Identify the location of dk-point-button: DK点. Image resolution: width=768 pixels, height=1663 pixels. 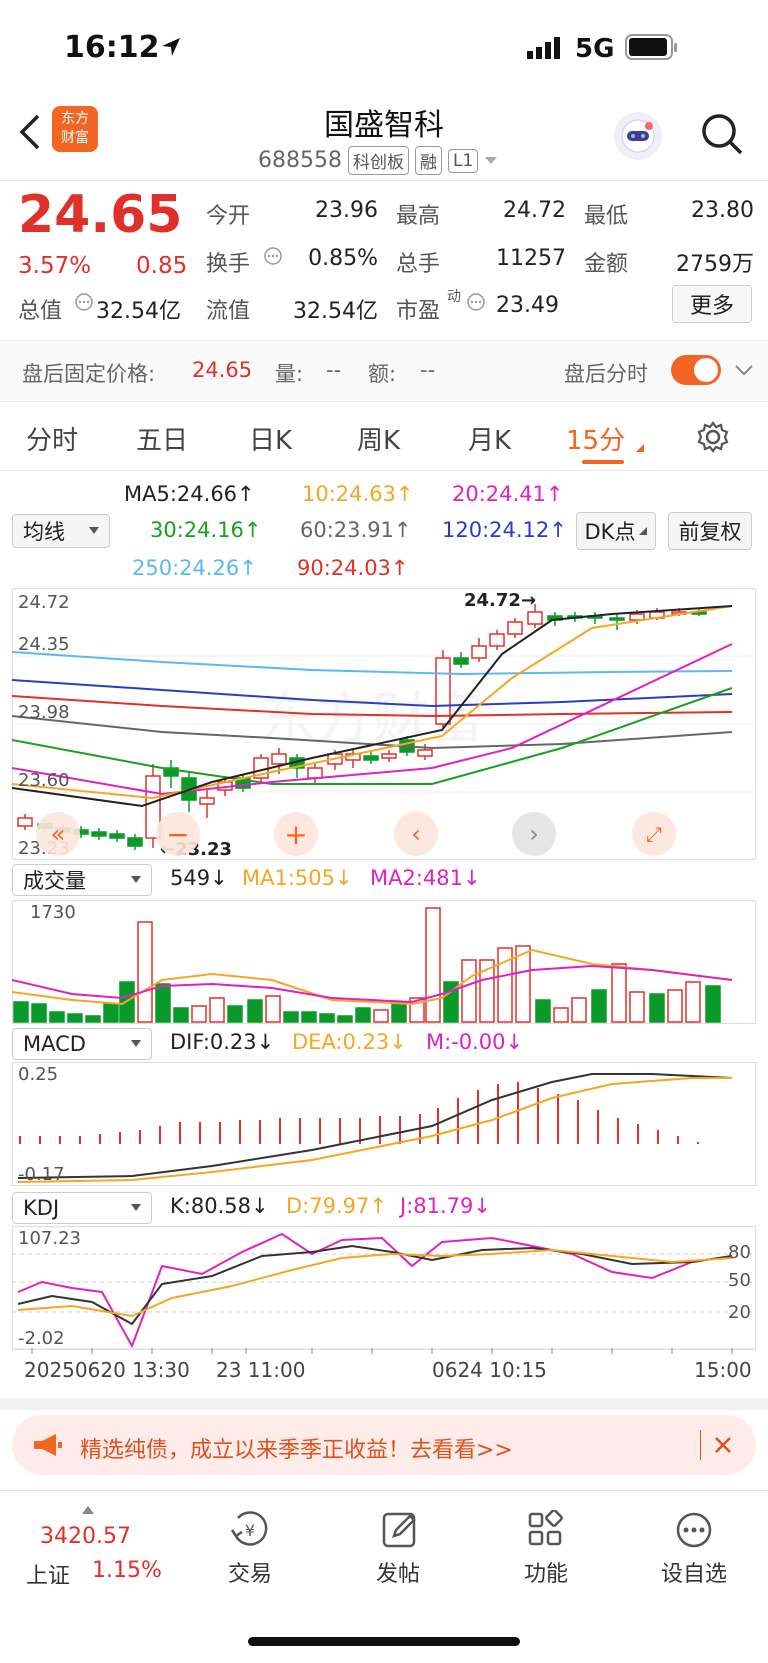
(616, 531).